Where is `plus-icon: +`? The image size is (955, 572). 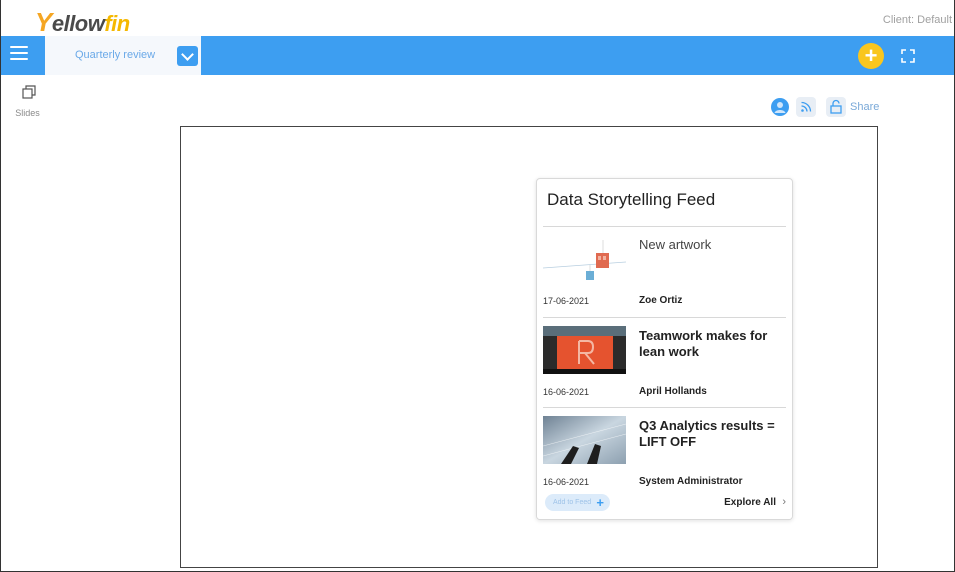
plus-icon: + is located at coordinates (600, 502).